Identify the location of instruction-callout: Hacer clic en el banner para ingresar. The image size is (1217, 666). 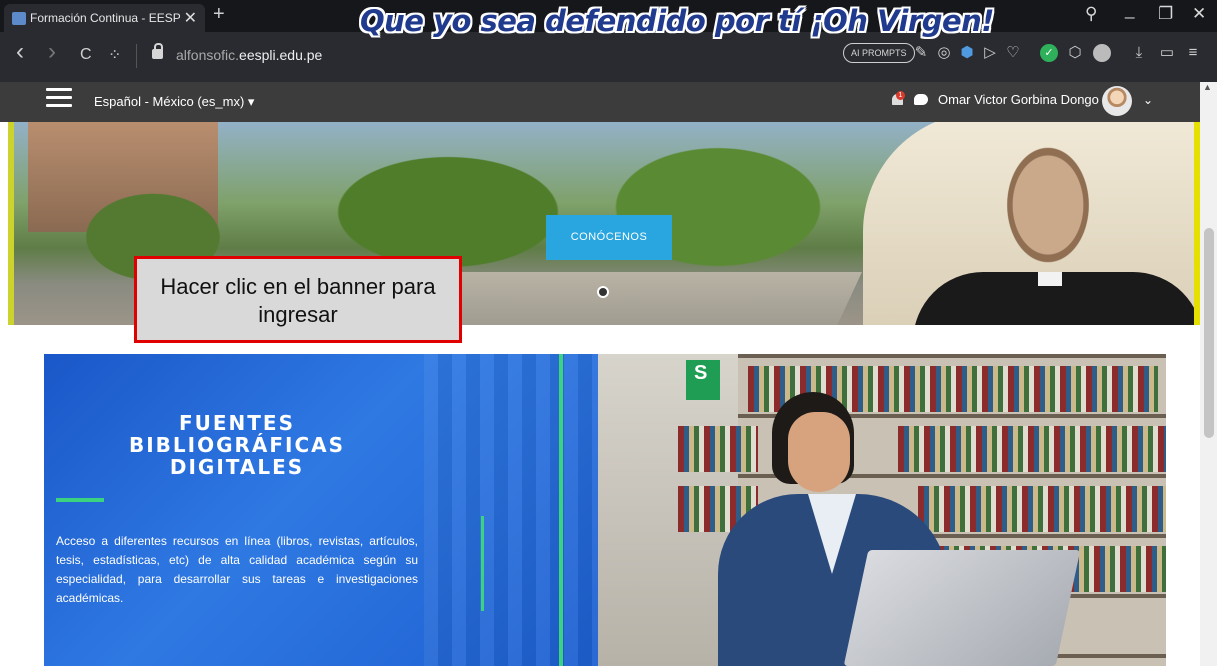
(298, 299).